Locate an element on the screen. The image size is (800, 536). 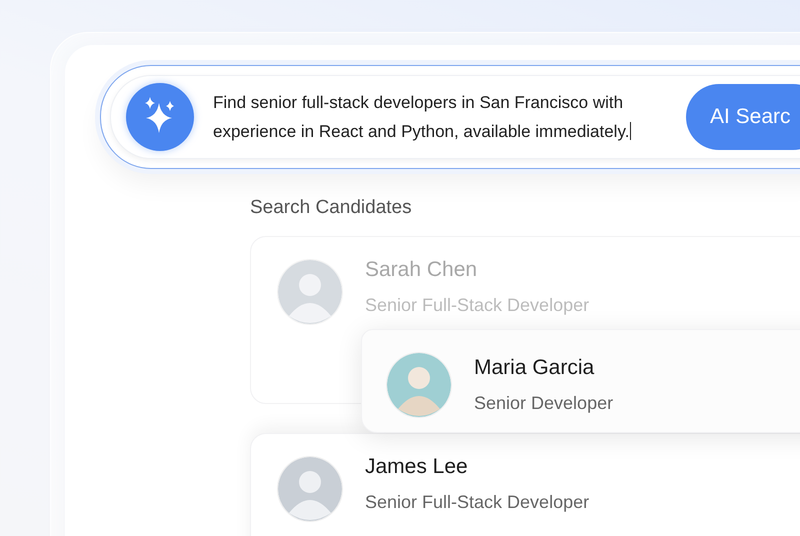
candidate-name: Sarah Chen is located at coordinates (421, 270).